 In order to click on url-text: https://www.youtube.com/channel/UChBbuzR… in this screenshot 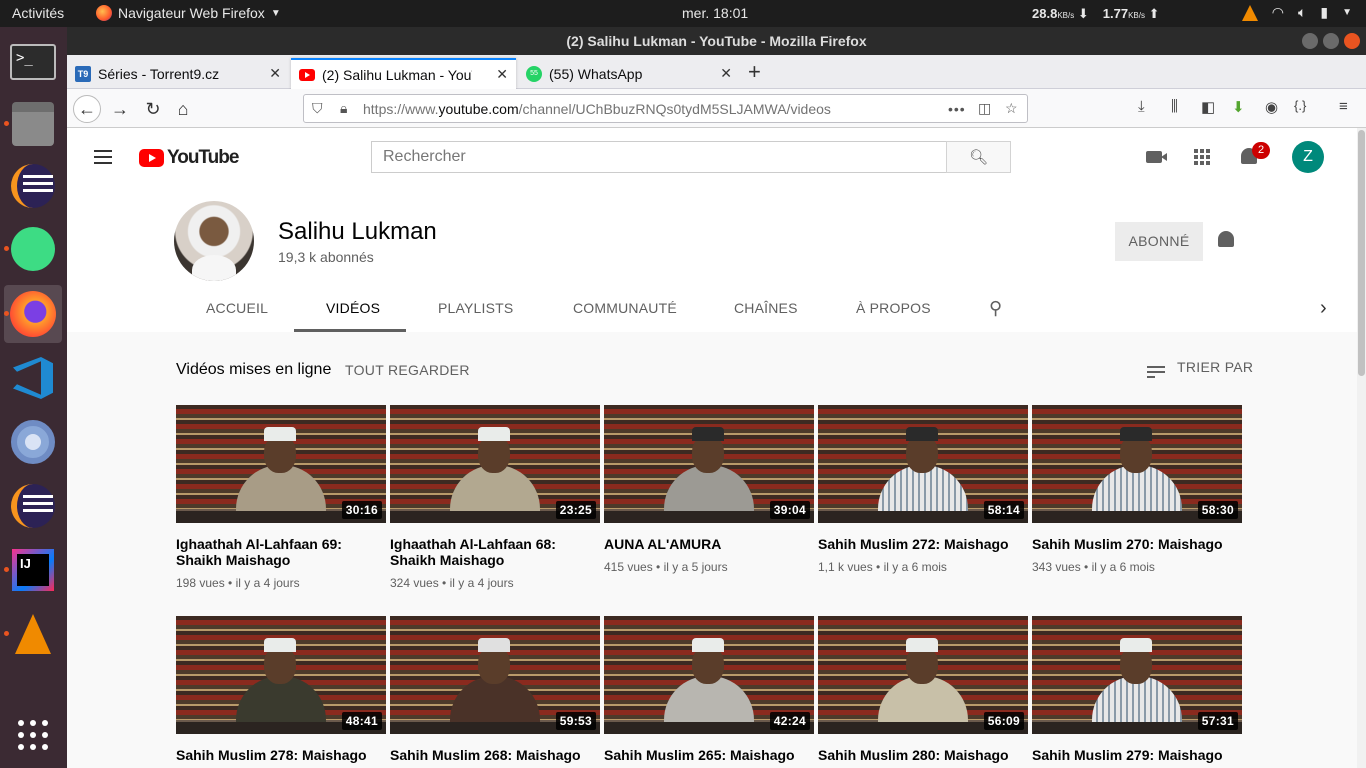, I will do `click(597, 109)`.